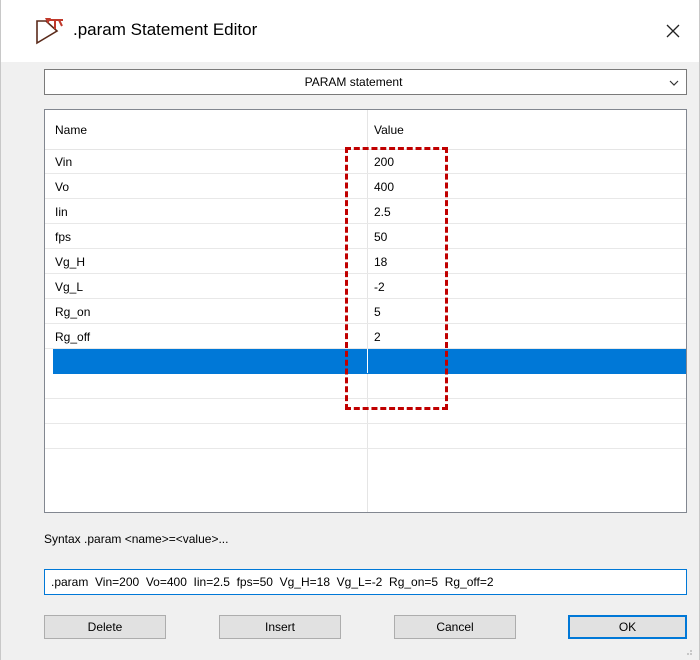 The image size is (700, 660). I want to click on selected-row-divider, so click(367, 361).